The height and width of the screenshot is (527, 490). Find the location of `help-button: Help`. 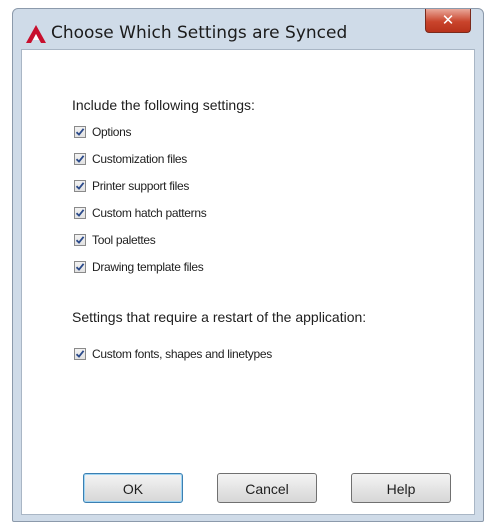

help-button: Help is located at coordinates (401, 488).